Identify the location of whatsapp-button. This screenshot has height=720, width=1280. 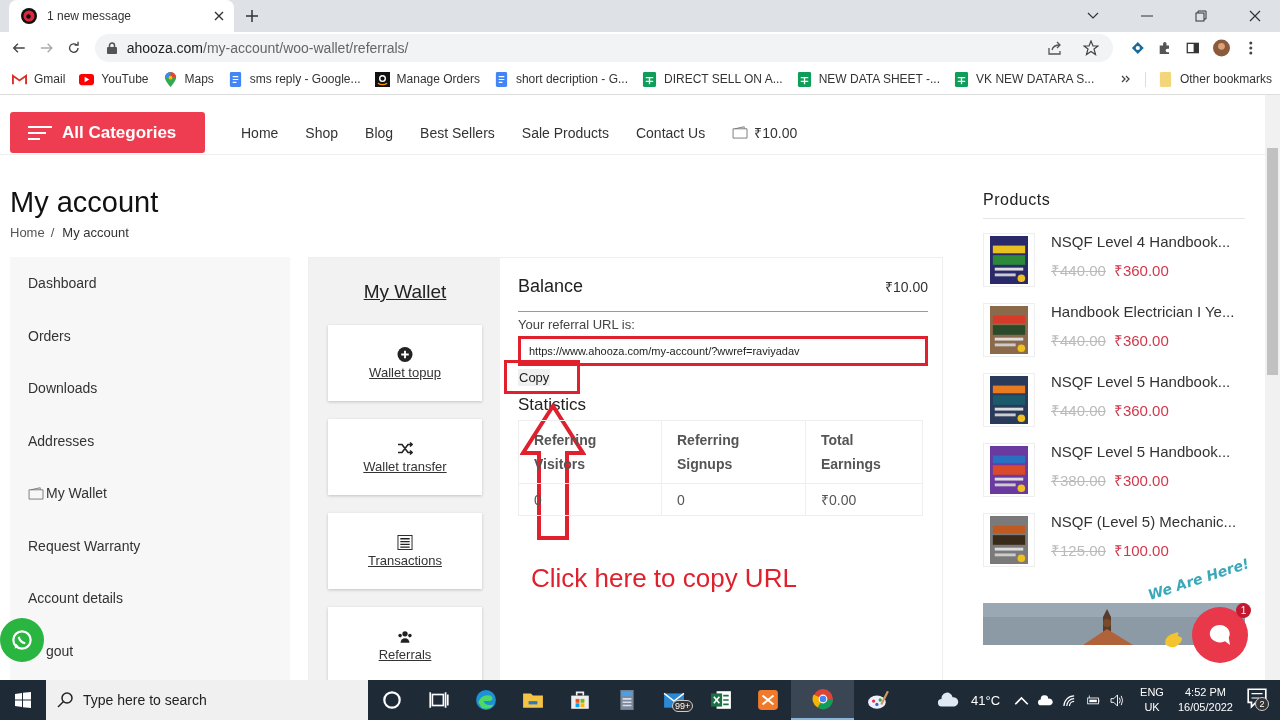
(22, 640).